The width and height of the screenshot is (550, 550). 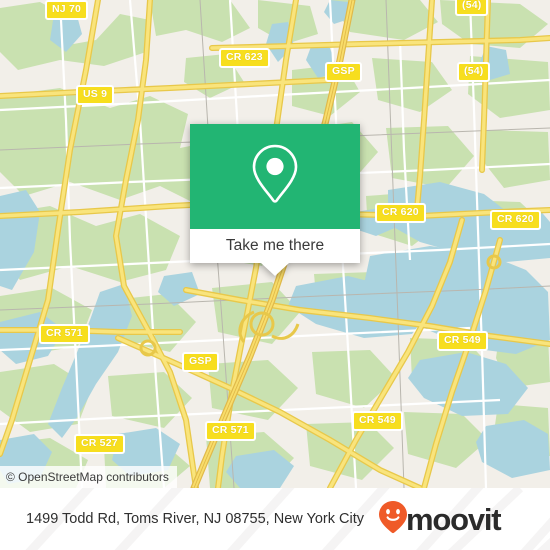 What do you see at coordinates (88, 477) in the screenshot?
I see `openstreetmap-attribution: © OpenStreetMap contributors` at bounding box center [88, 477].